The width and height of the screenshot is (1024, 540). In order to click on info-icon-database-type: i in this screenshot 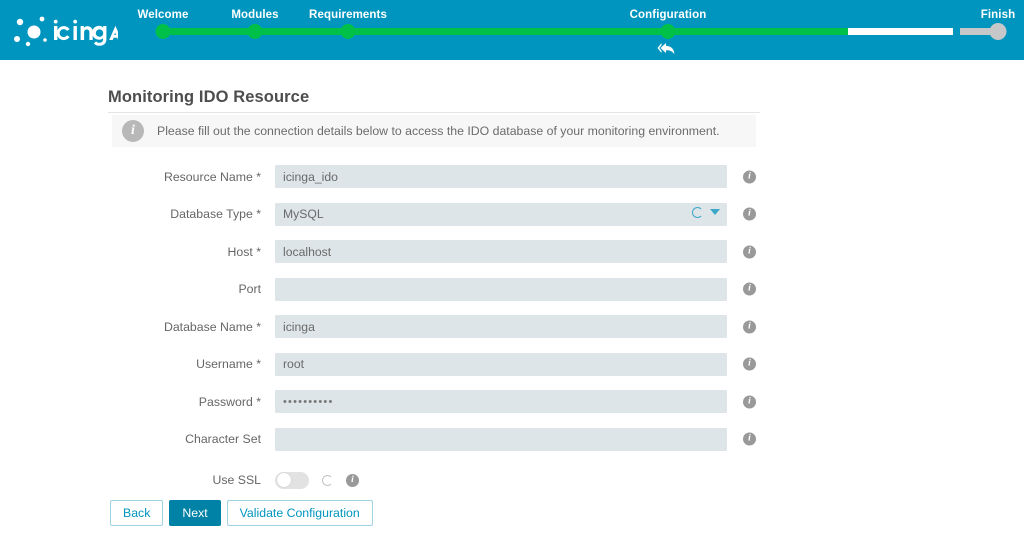, I will do `click(749, 214)`.